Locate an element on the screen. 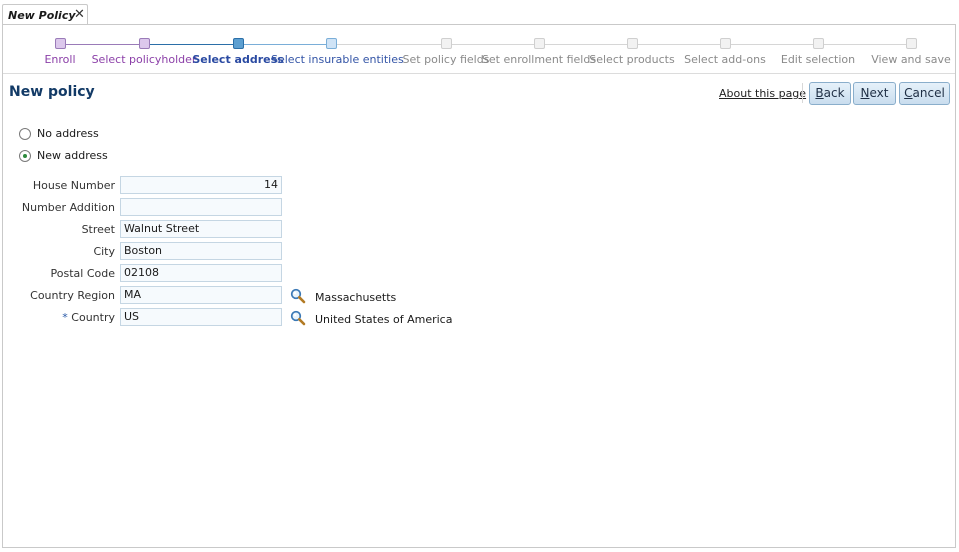 This screenshot has width=959, height=552. next-button-accesskey: N is located at coordinates (865, 93).